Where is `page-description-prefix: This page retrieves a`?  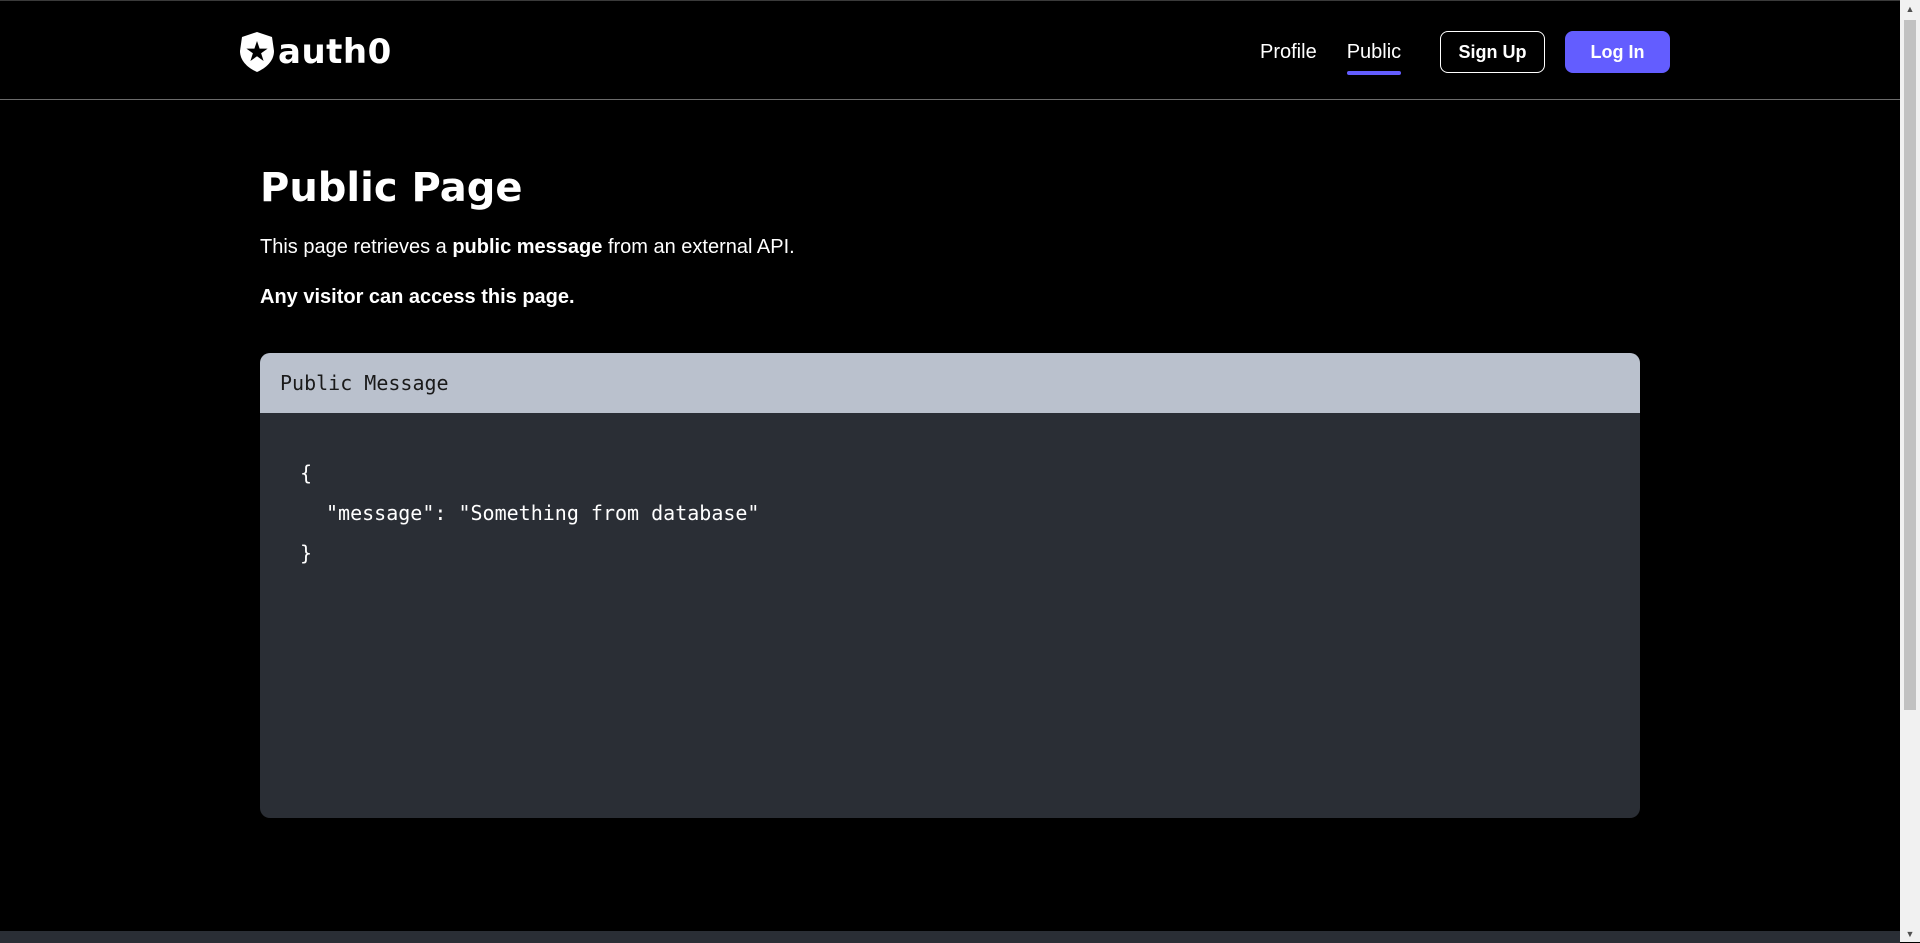 page-description-prefix: This page retrieves a is located at coordinates (356, 247).